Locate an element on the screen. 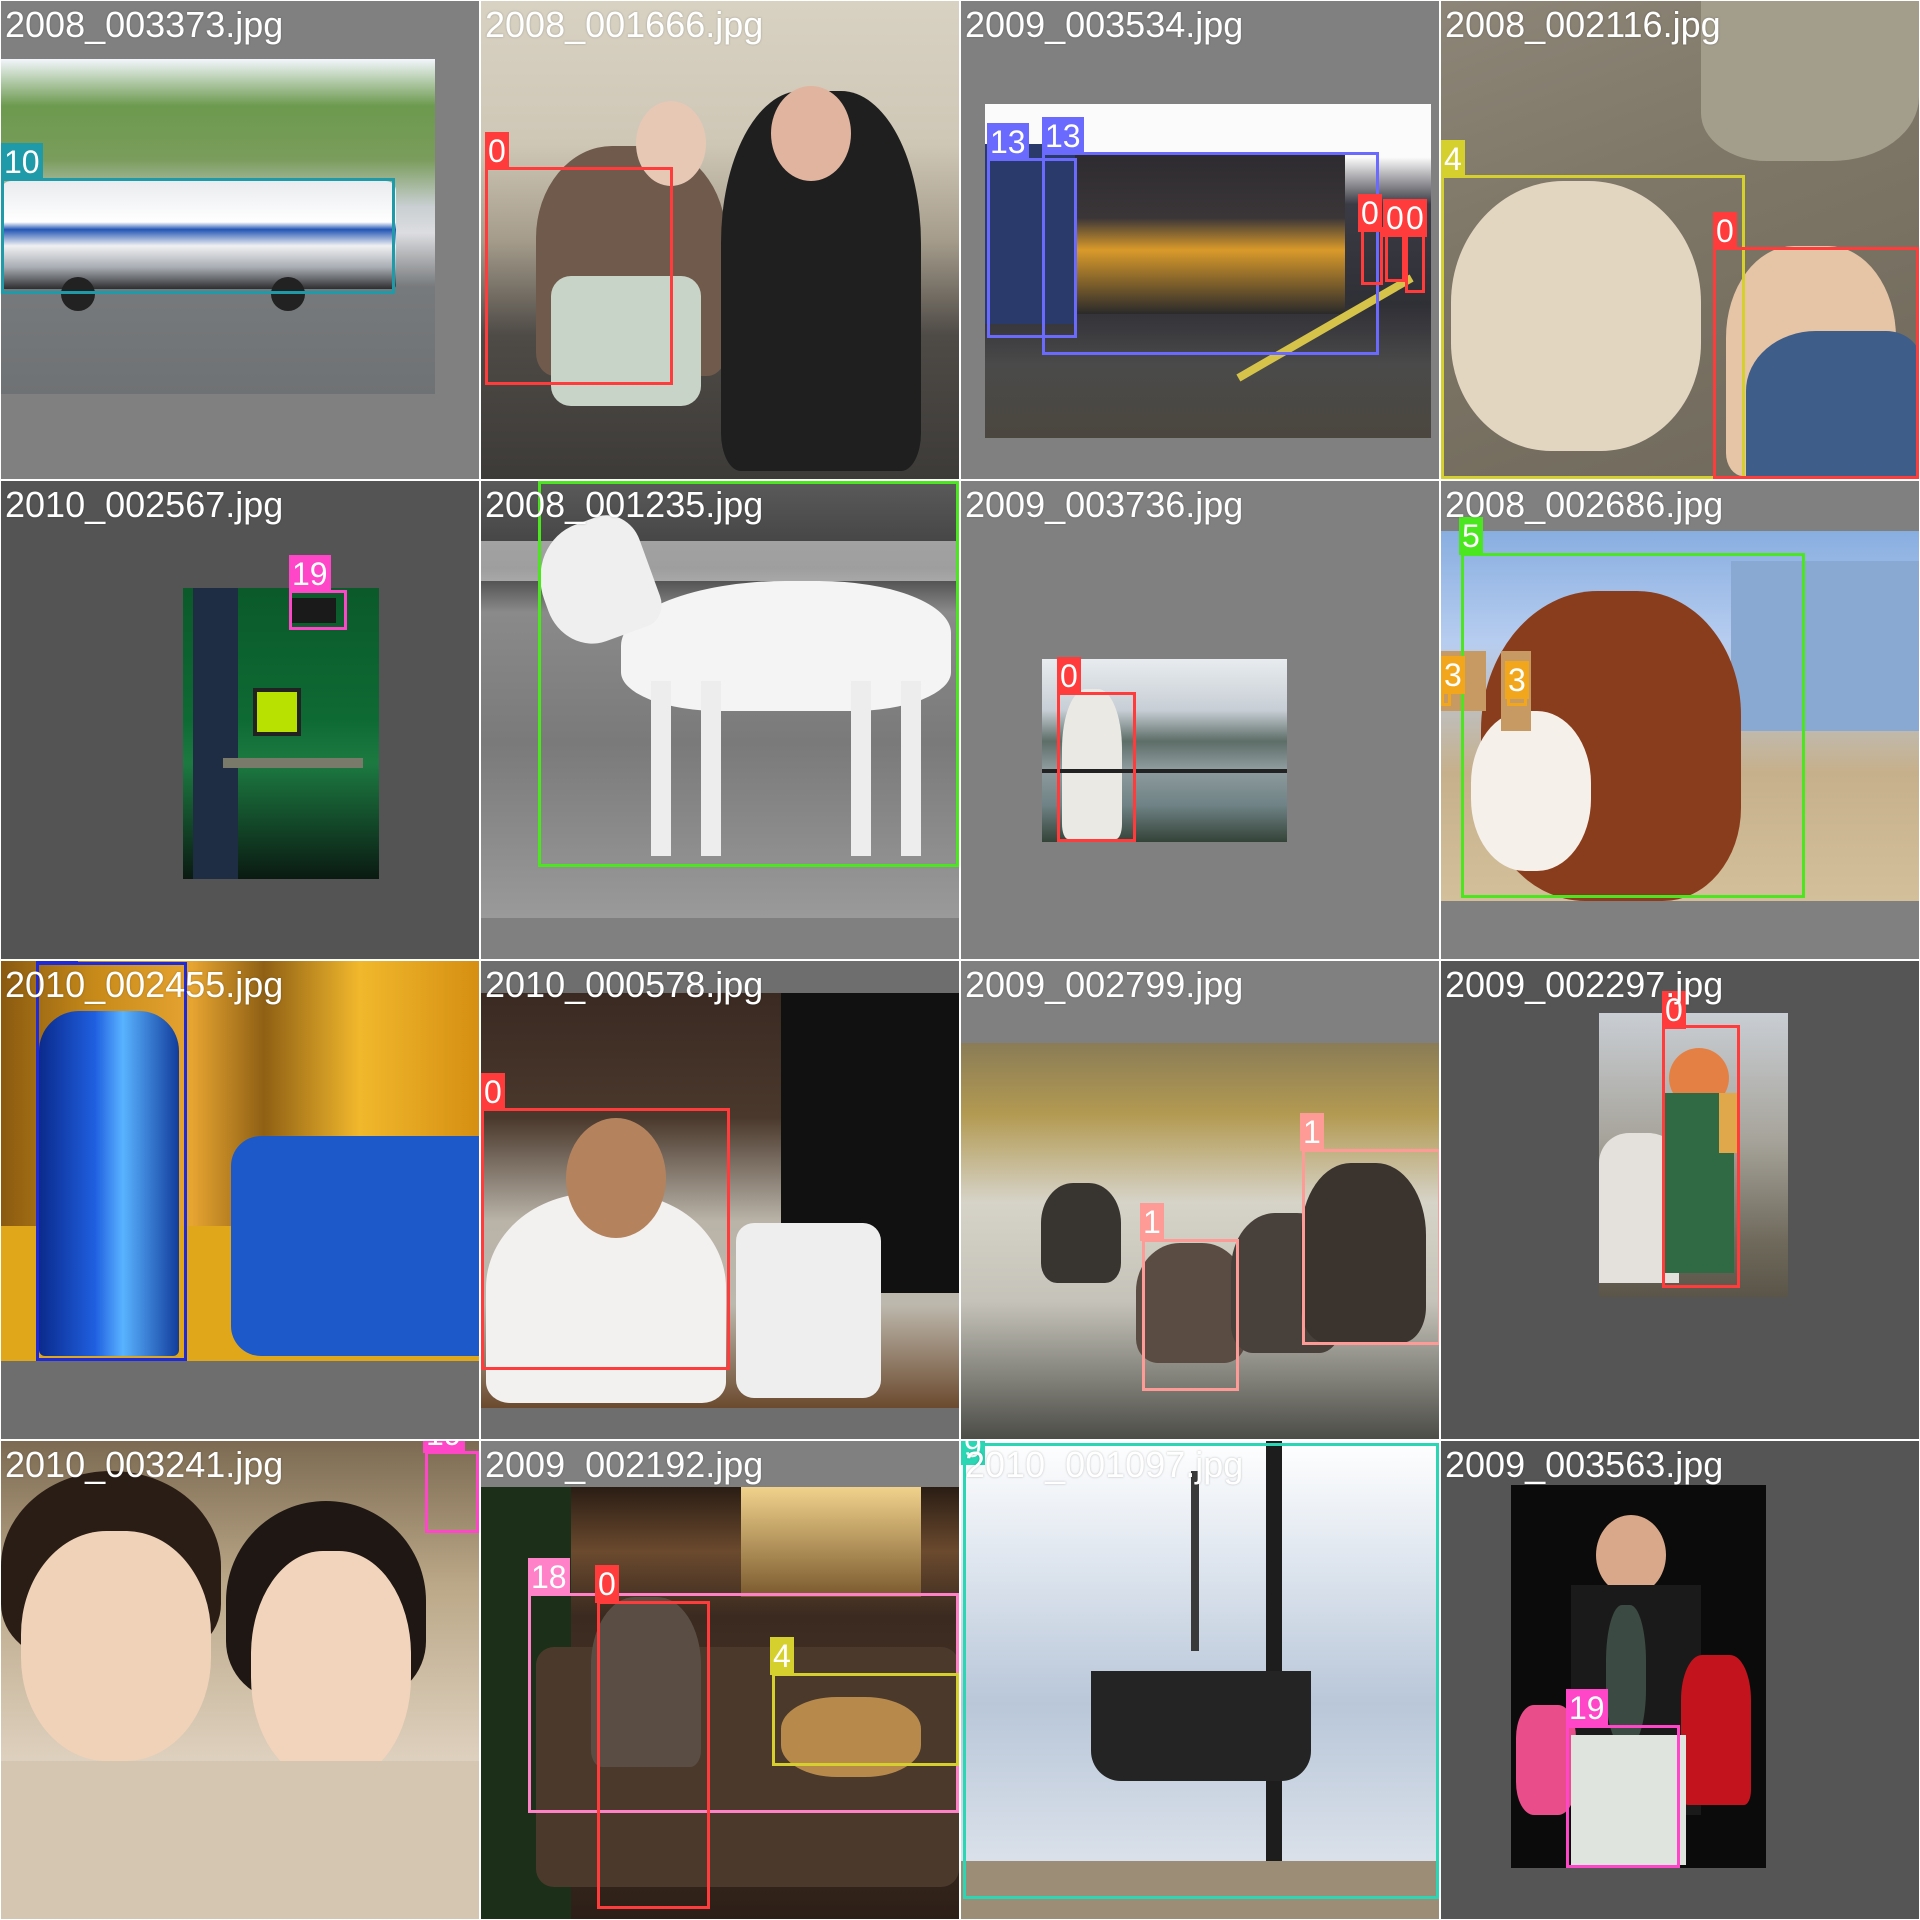 This screenshot has height=1920, width=1920. grid-tile: 2010_001097.jpg 9 is located at coordinates (1200, 1680).